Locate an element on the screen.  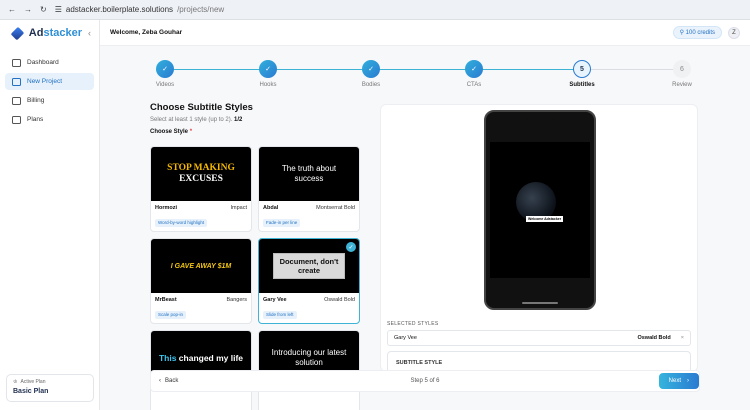
active-plan-value: Basic Plan is located at coordinates (31, 391).